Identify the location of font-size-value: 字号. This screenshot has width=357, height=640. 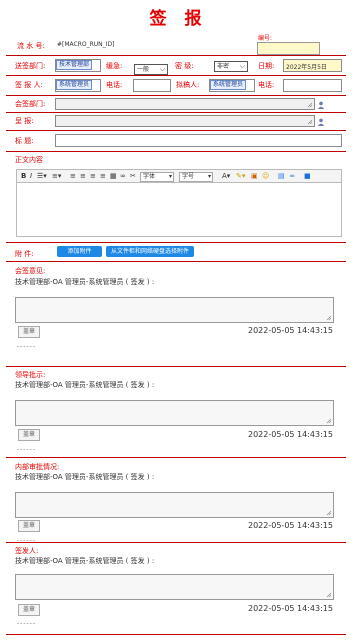
(188, 176).